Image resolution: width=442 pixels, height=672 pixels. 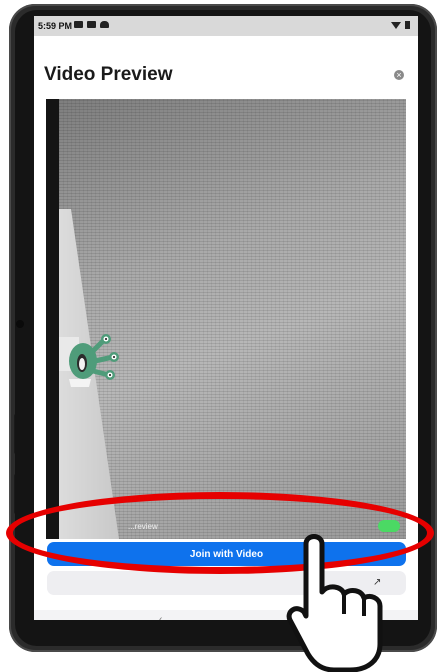 What do you see at coordinates (104, 24) in the screenshot?
I see `cloud-icon` at bounding box center [104, 24].